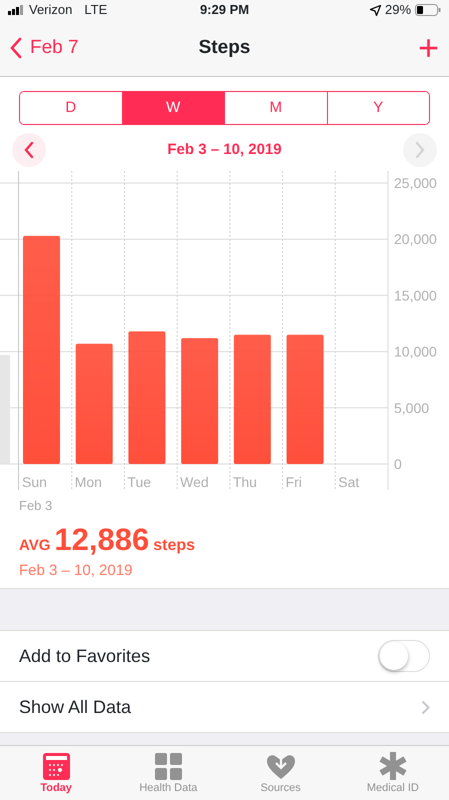 The image size is (449, 800). I want to click on y-axis-label: 25,000, so click(415, 183).